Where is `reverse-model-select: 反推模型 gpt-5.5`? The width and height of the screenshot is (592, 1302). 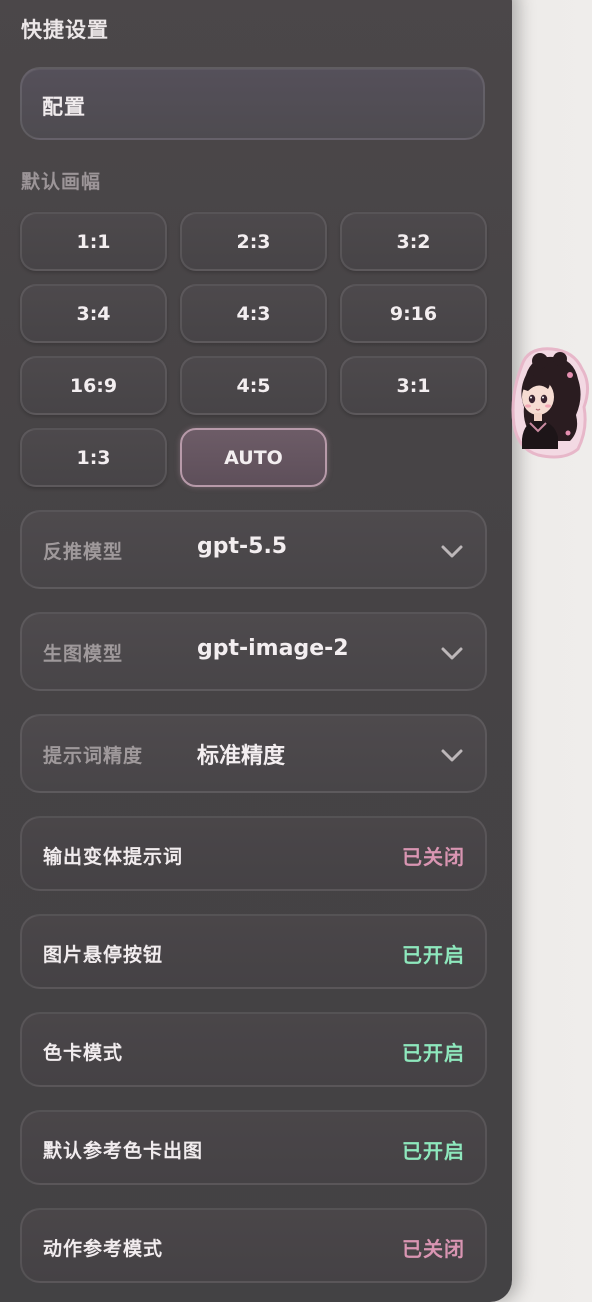 reverse-model-select: 反推模型 gpt-5.5 is located at coordinates (253, 549).